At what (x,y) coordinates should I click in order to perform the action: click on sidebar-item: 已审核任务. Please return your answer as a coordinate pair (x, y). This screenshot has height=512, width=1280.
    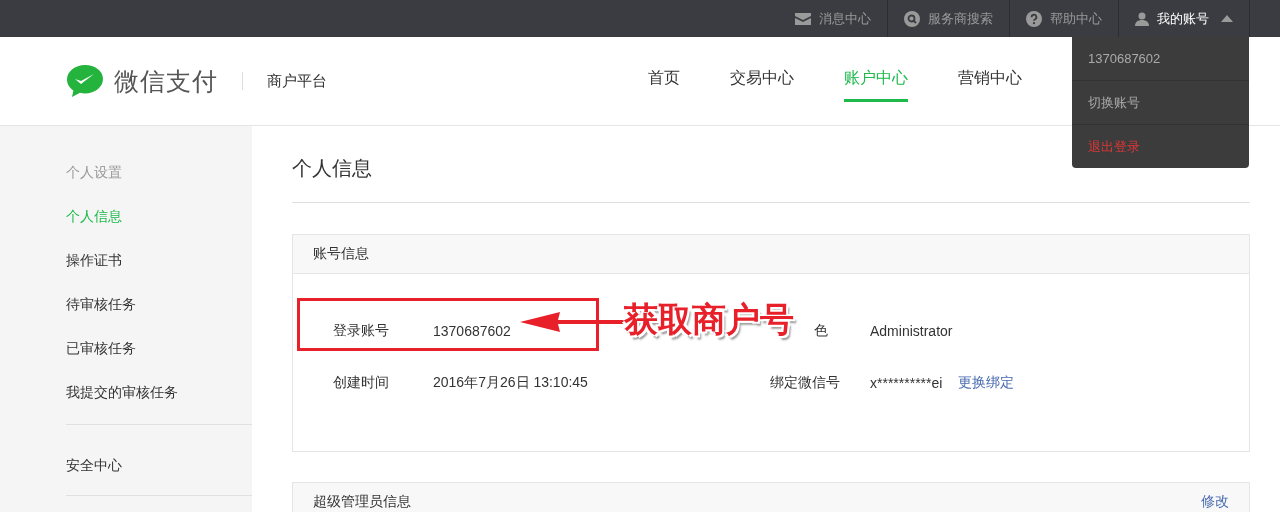
    Looking at the image, I should click on (159, 348).